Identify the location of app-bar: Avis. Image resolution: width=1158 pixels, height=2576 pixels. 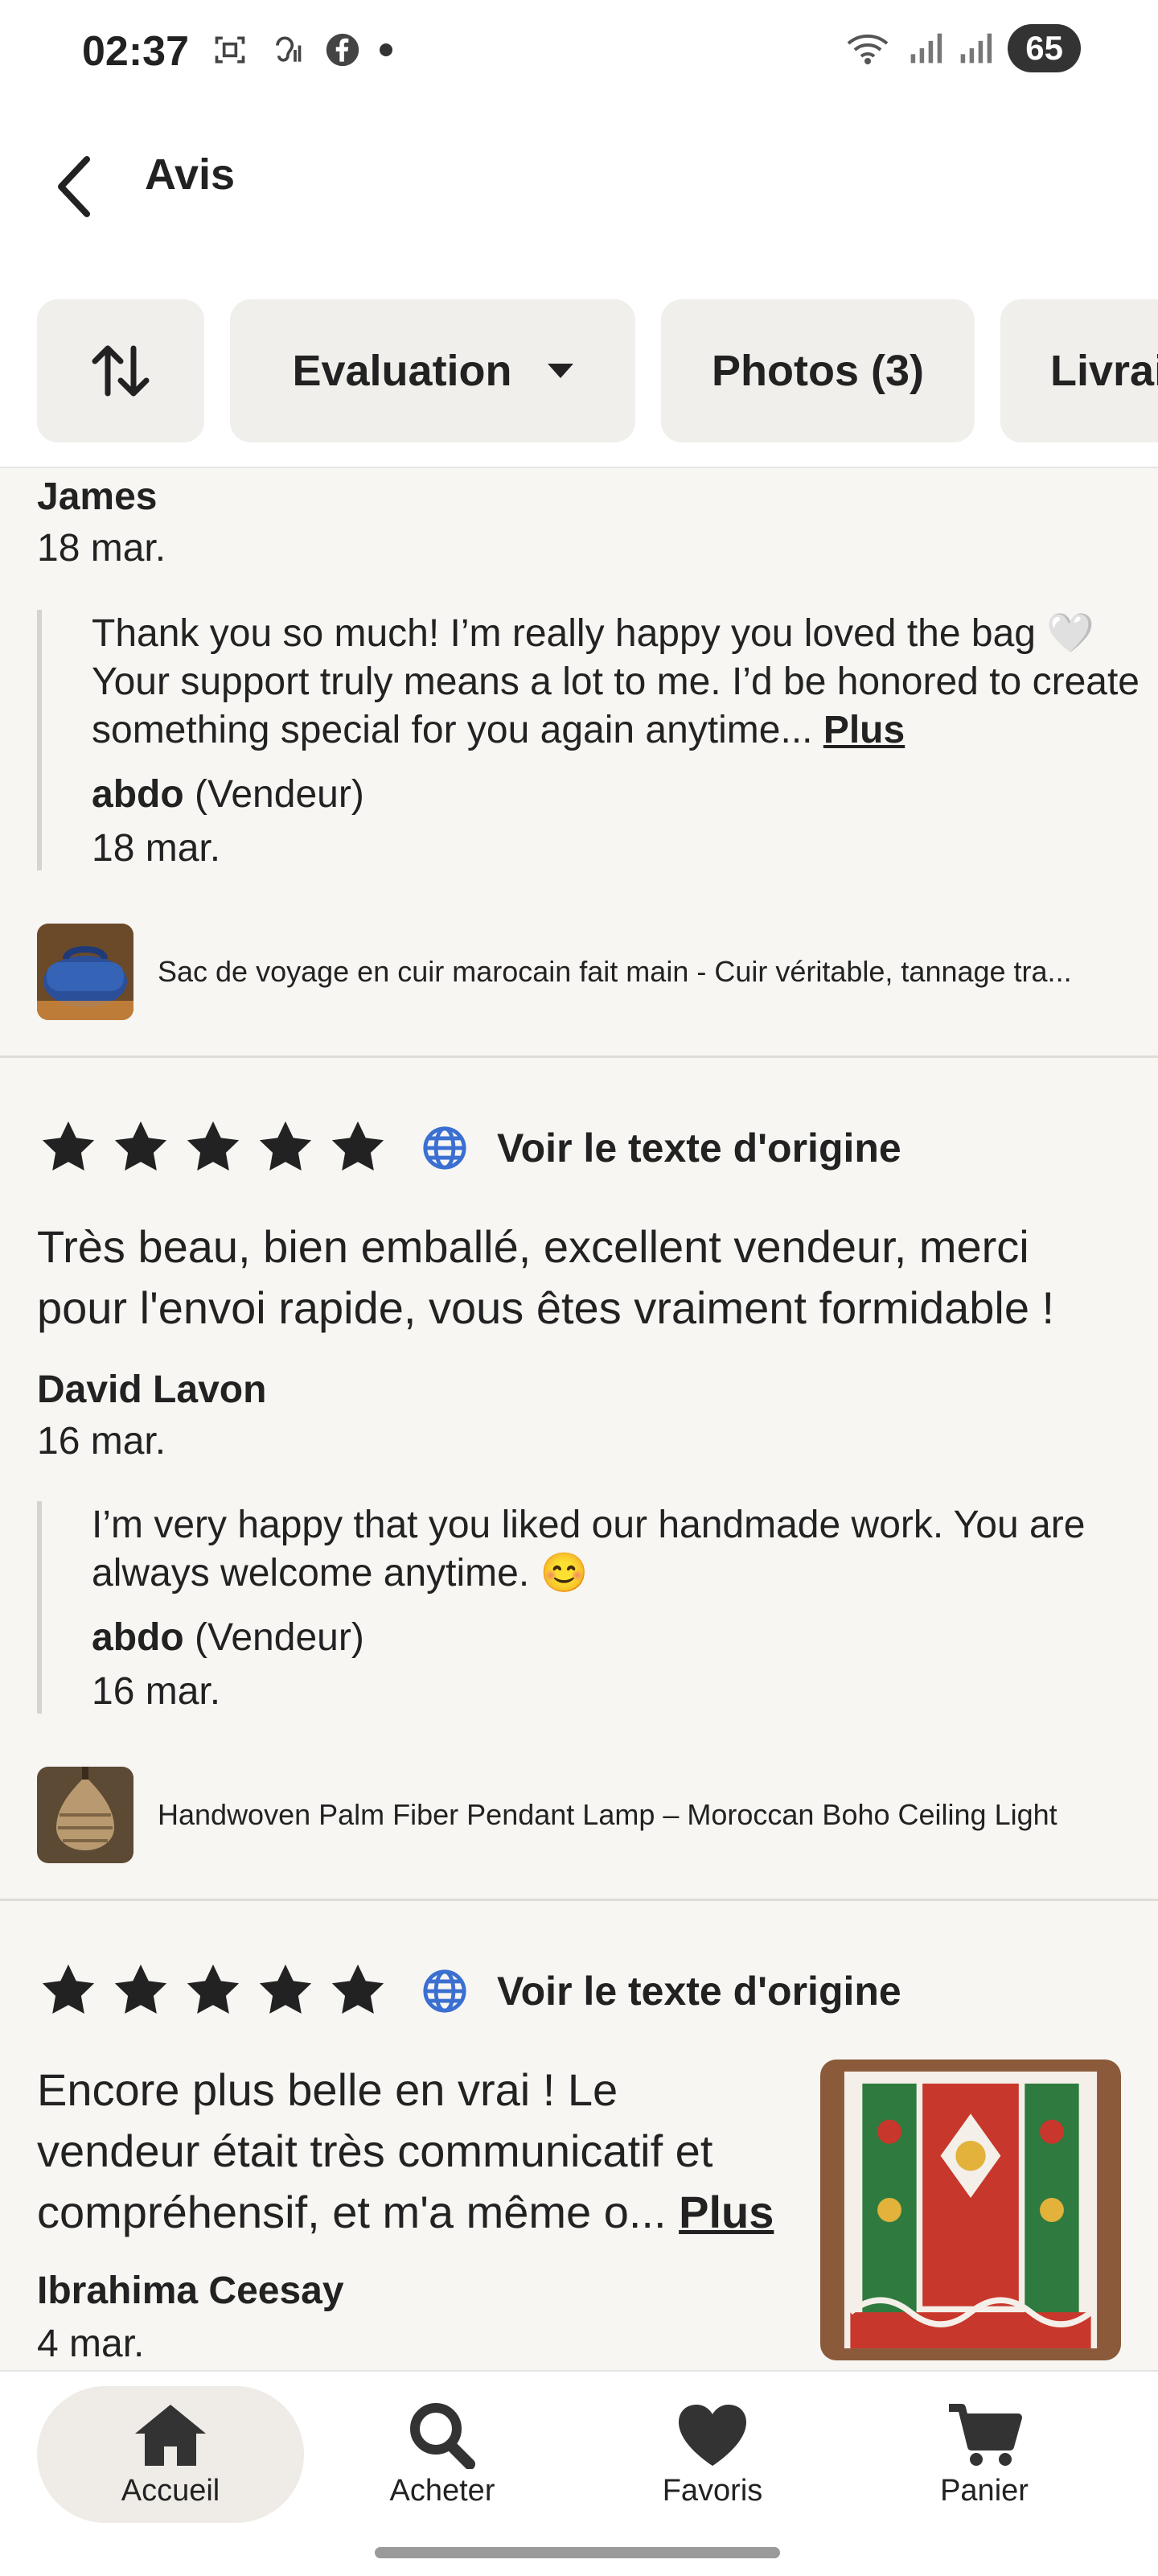
(579, 189).